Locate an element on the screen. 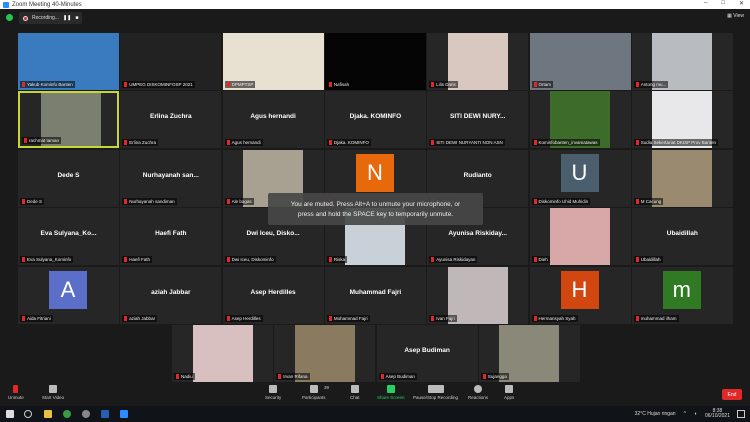 The height and width of the screenshot is (422, 750). participant-tile: A Aida Fitriani is located at coordinates (68, 295).